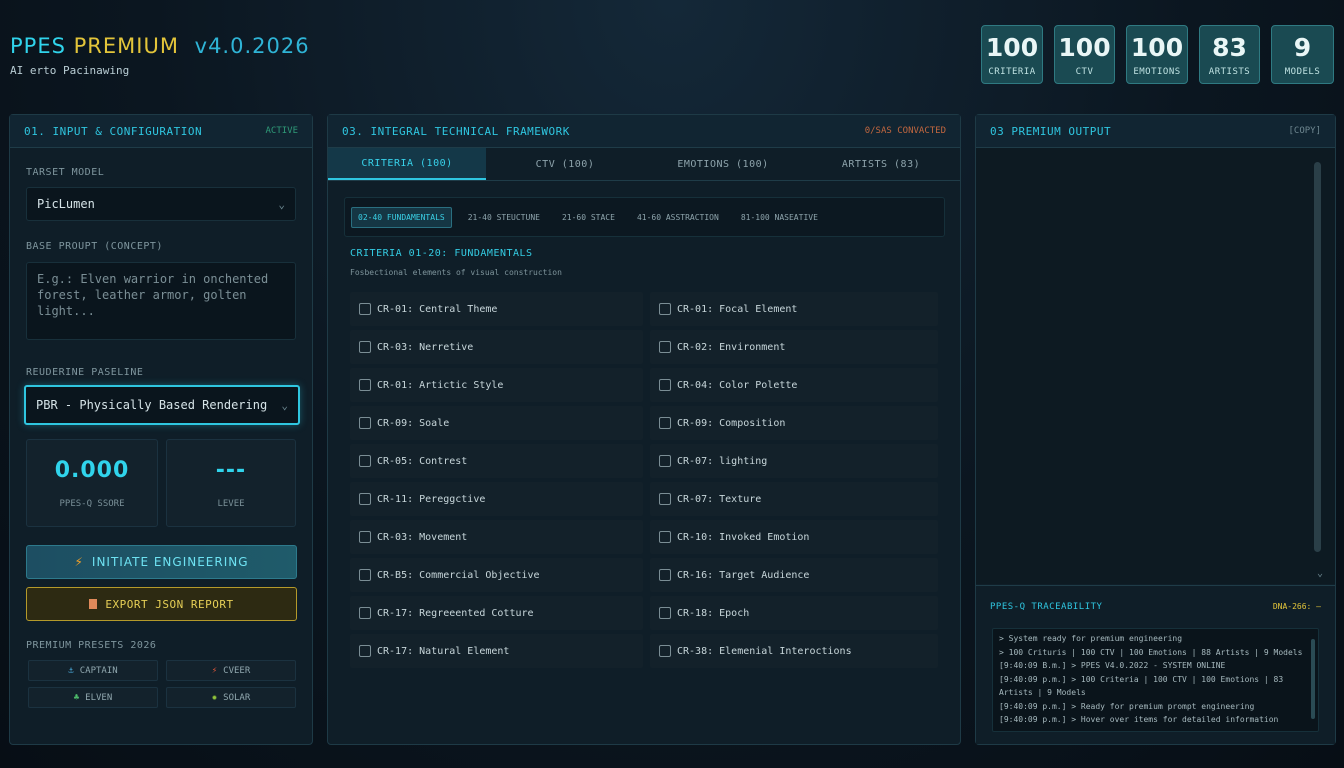  What do you see at coordinates (401, 217) in the screenshot?
I see `subtab-fundamentals: 02-40 FUNDAMENTALS` at bounding box center [401, 217].